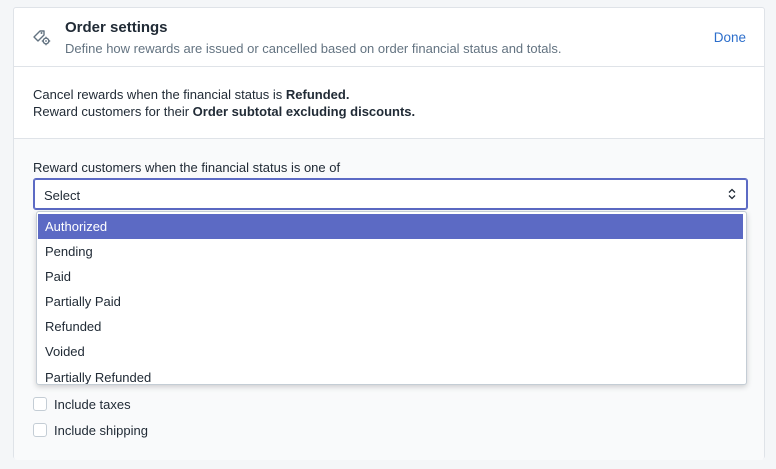  Describe the element at coordinates (390, 276) in the screenshot. I see `option-paid: Paid` at that location.